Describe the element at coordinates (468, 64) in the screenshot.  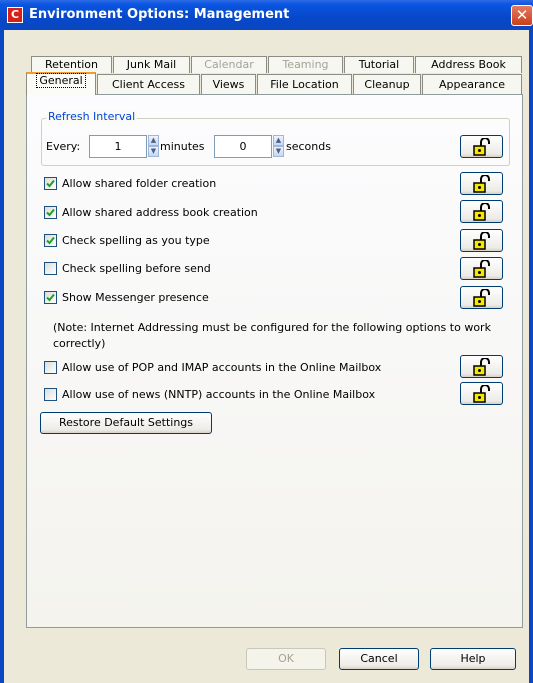
I see `tab-address-book: Address Book` at that location.